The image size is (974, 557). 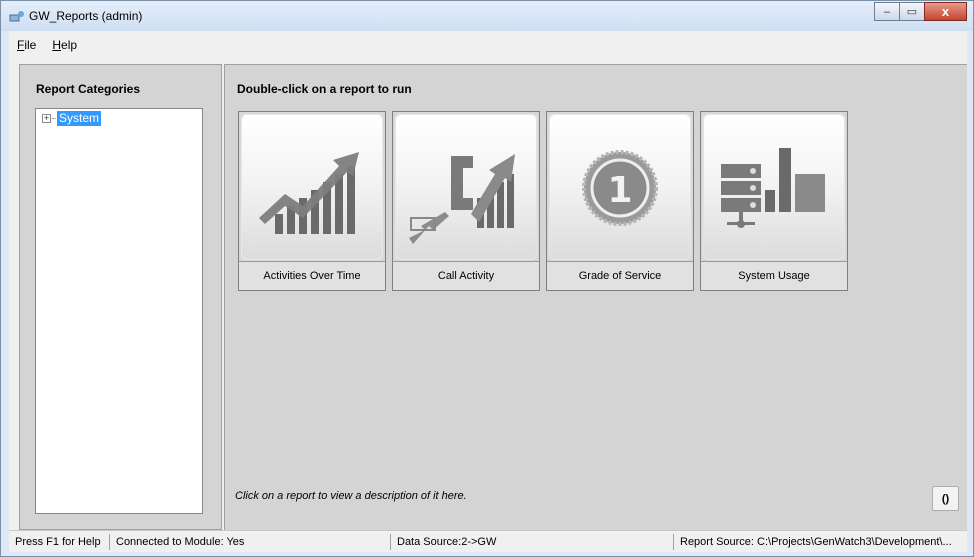 What do you see at coordinates (620, 275) in the screenshot?
I see `report-tile-label: Grade of Service` at bounding box center [620, 275].